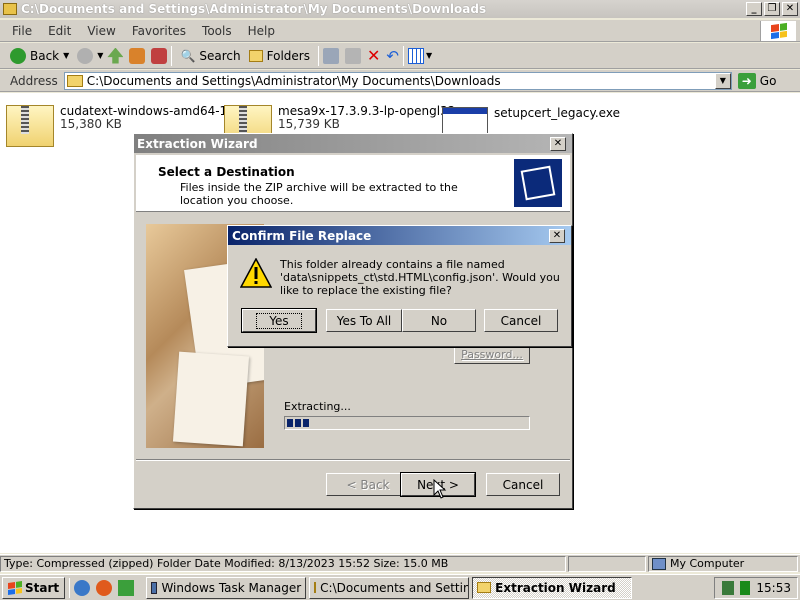 This screenshot has width=800, height=600. I want to click on back-arrow-icon, so click(18, 55).